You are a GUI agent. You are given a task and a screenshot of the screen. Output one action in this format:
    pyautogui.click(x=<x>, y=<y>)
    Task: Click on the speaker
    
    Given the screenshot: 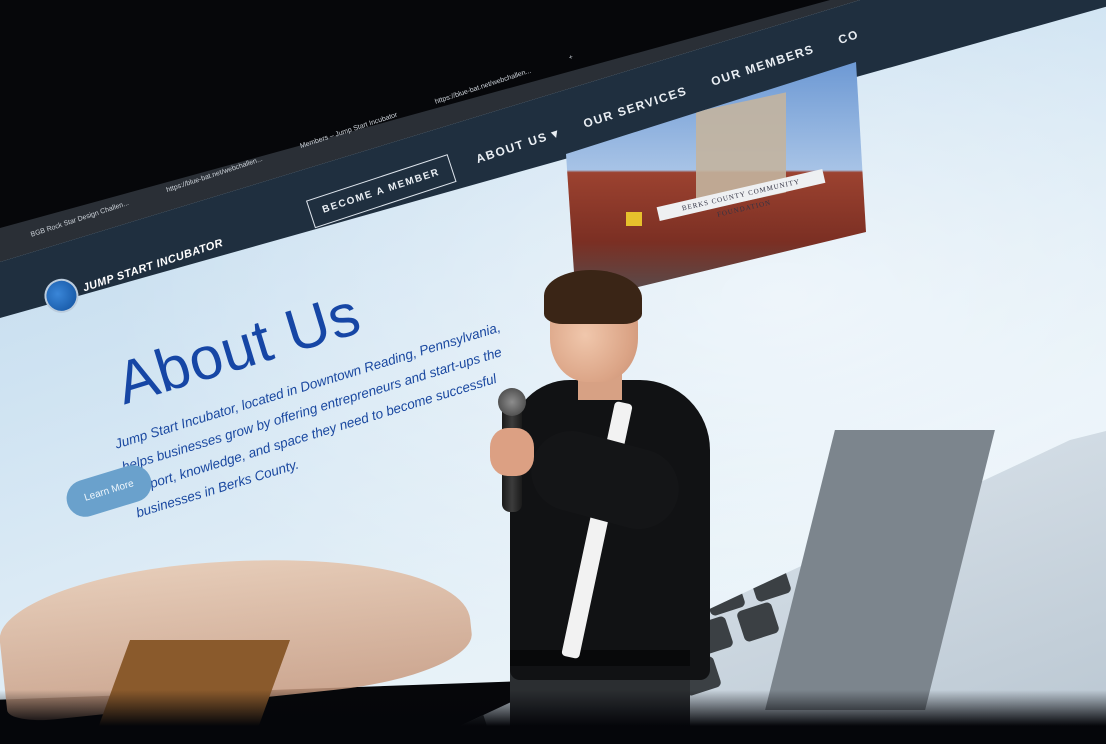 What is the action you would take?
    pyautogui.click(x=600, y=507)
    